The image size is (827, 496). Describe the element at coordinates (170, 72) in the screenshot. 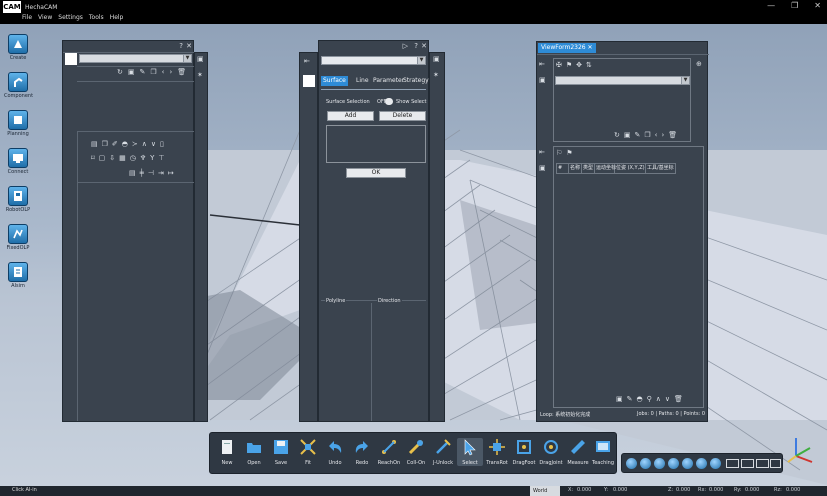

I see `next-icon: ›` at that location.